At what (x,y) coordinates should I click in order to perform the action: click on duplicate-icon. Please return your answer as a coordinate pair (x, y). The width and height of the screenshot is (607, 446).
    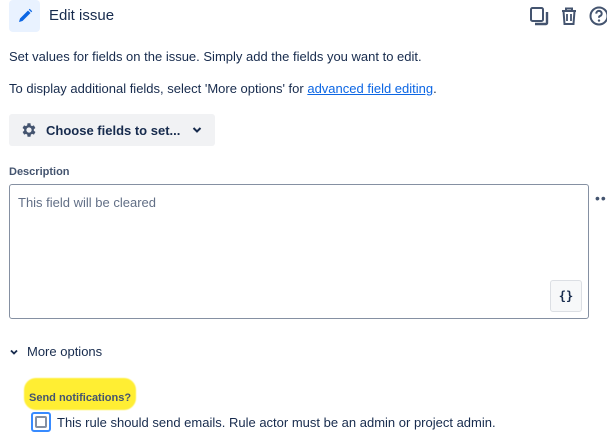
    Looking at the image, I should click on (539, 16).